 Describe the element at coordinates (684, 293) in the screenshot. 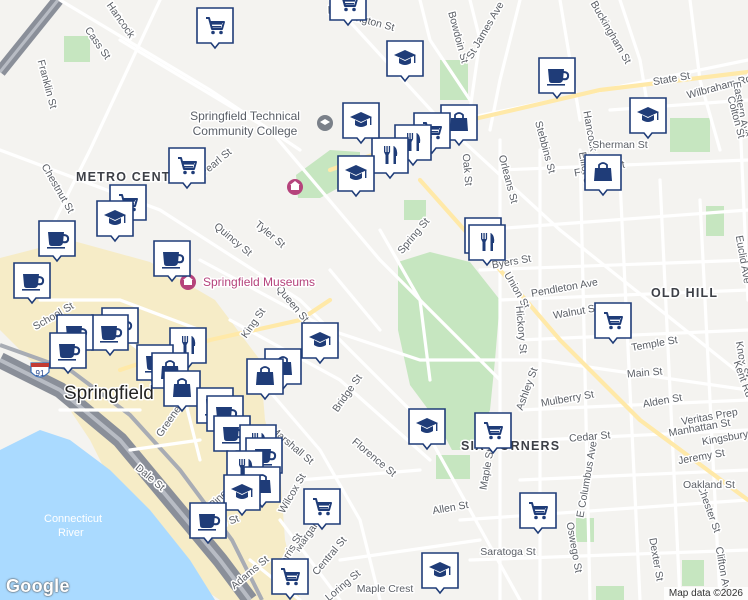

I see `district-label-old-hill: OLD HILL` at that location.